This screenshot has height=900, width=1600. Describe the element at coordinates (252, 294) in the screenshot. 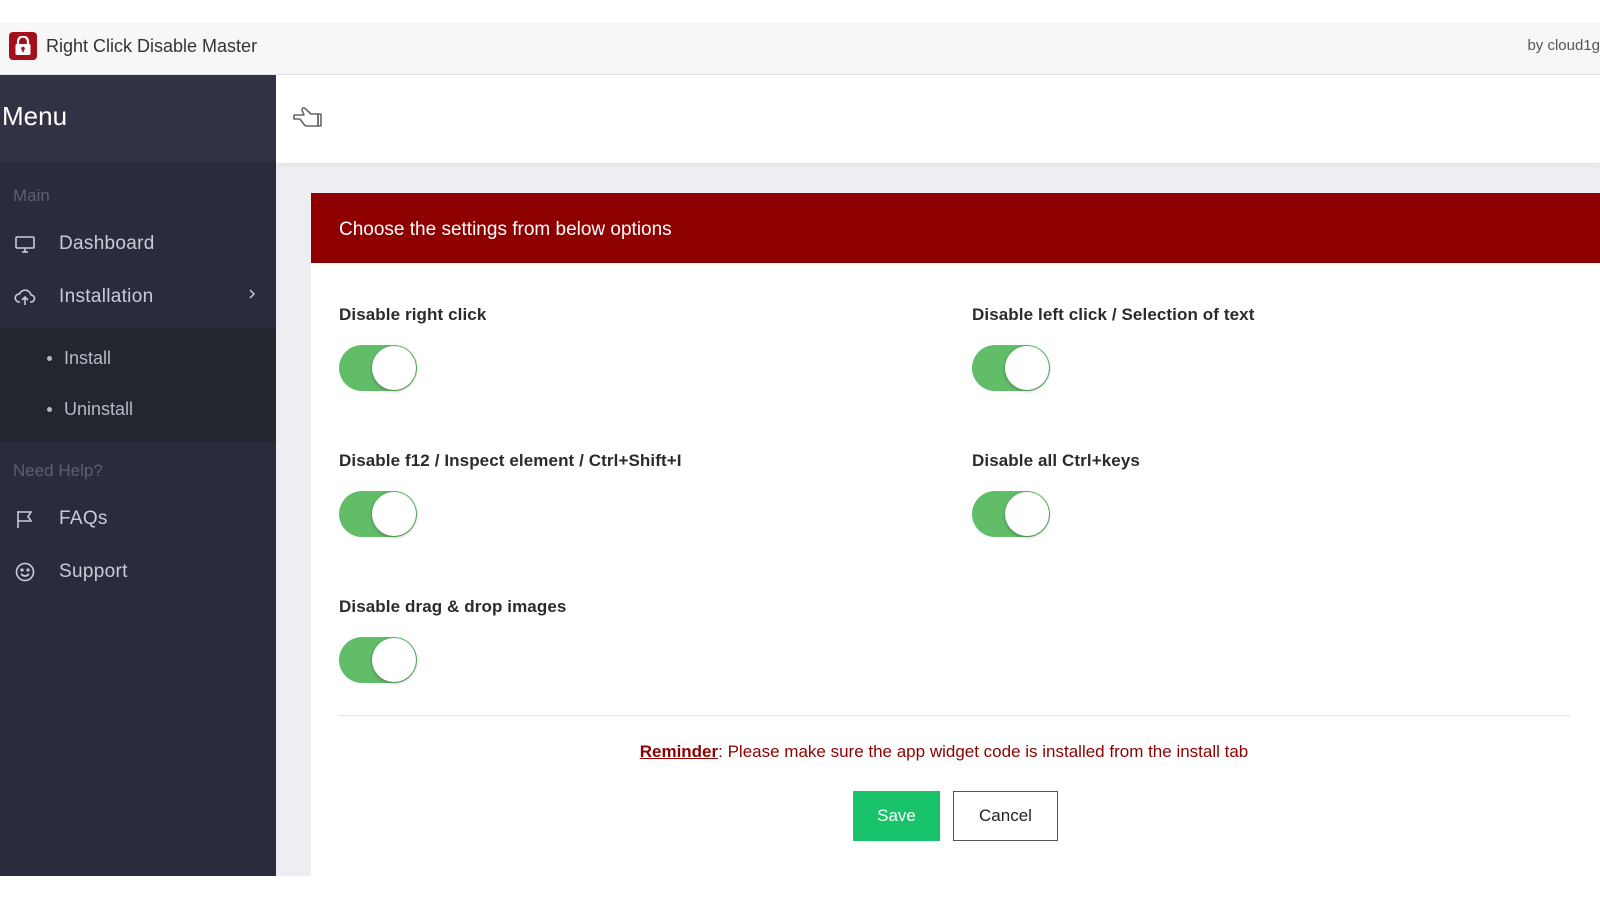

I see `chevron-right-icon` at that location.